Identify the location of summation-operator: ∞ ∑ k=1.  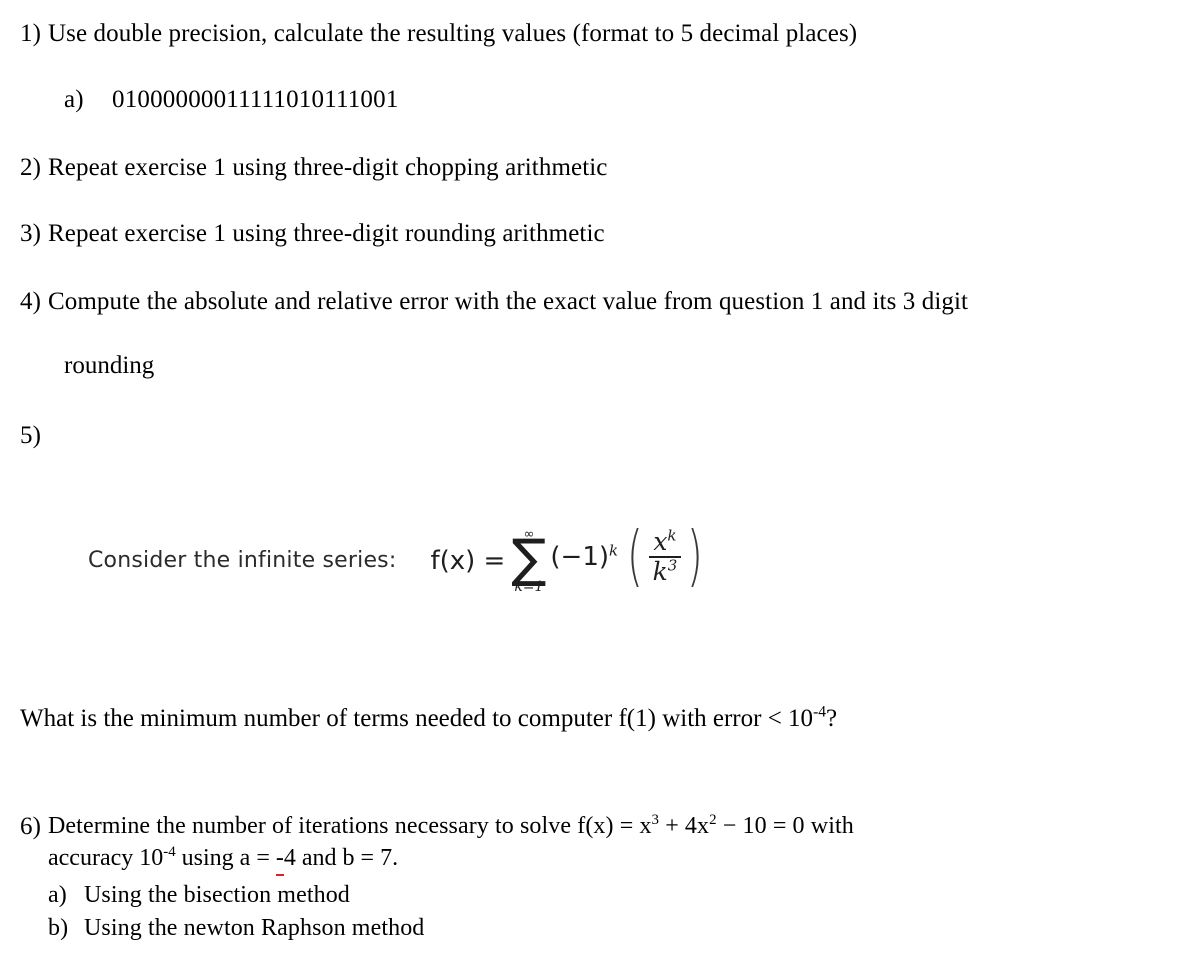
(528, 561).